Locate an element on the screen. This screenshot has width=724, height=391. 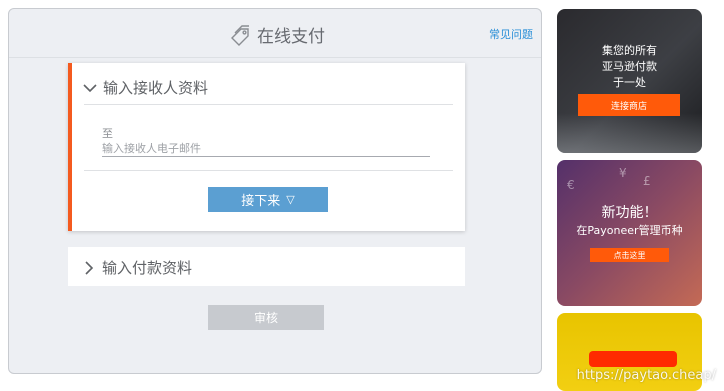
pound-symbol-icon: £ is located at coordinates (647, 181).